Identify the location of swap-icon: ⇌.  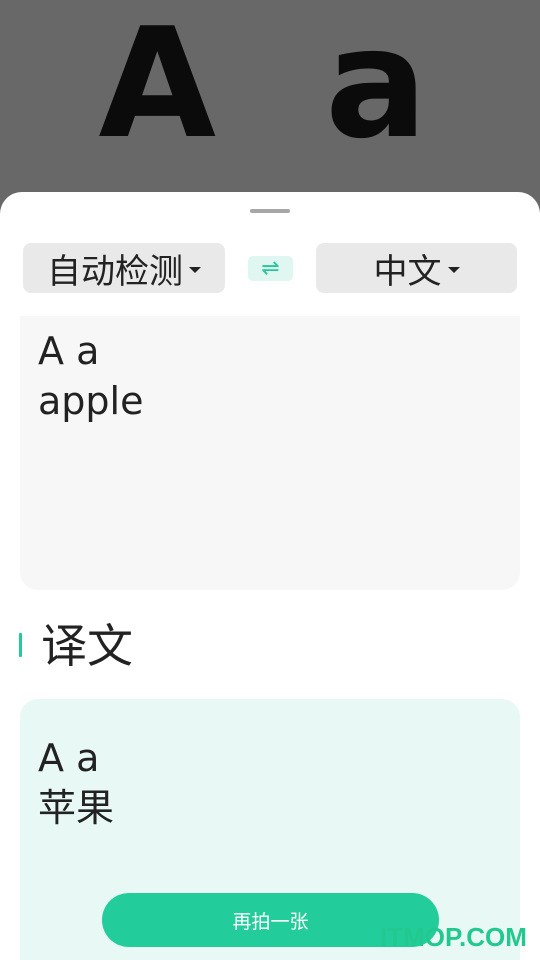
(270, 268).